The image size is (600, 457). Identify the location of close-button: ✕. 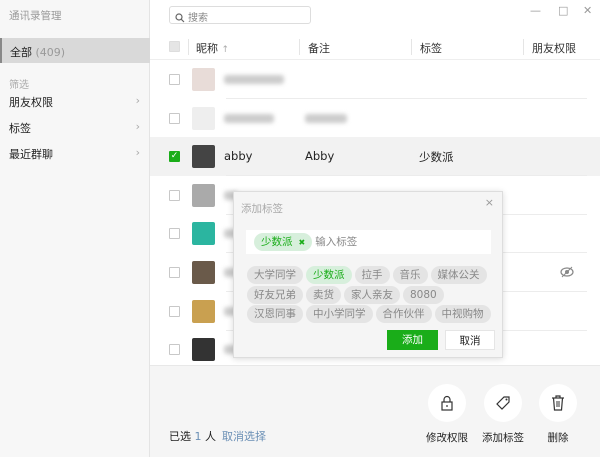
(587, 10).